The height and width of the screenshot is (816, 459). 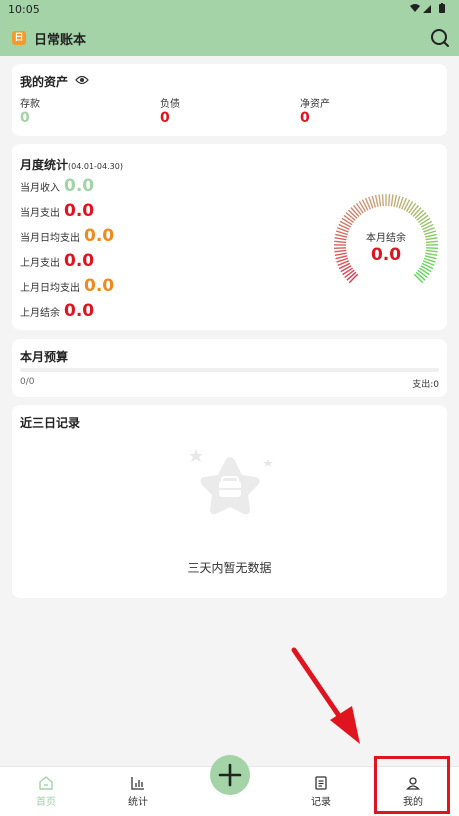 What do you see at coordinates (50, 288) in the screenshot?
I see `stat-label: 上月日均支出` at bounding box center [50, 288].